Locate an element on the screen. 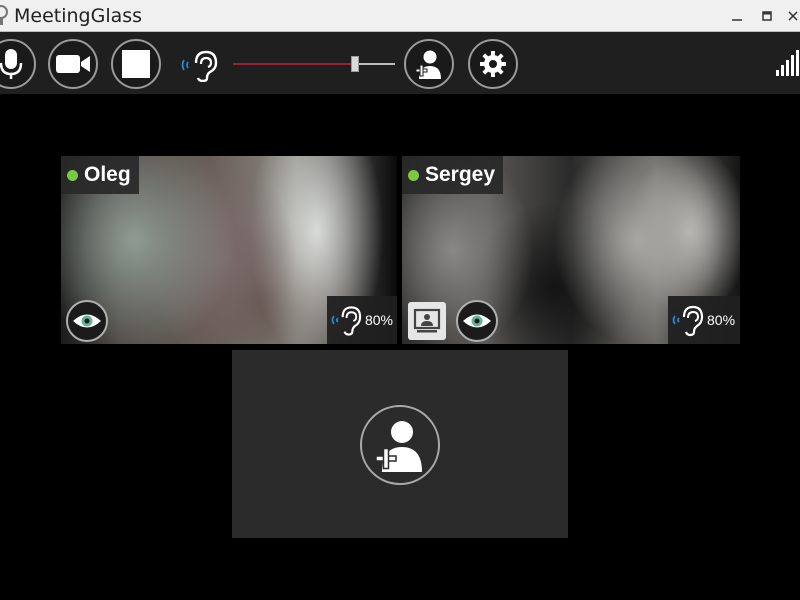 The height and width of the screenshot is (600, 800). stop-icon is located at coordinates (136, 64).